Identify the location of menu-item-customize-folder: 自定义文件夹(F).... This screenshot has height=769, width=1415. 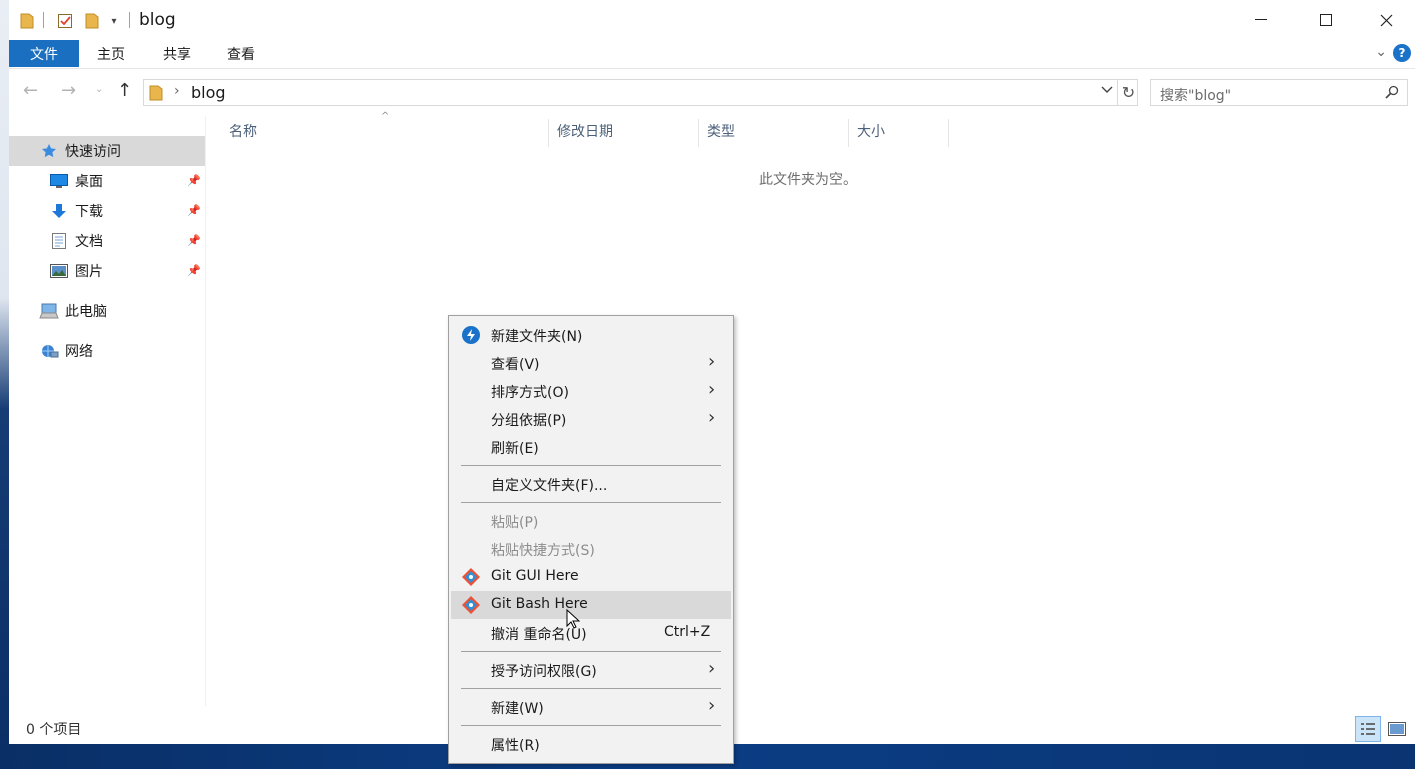
(591, 484).